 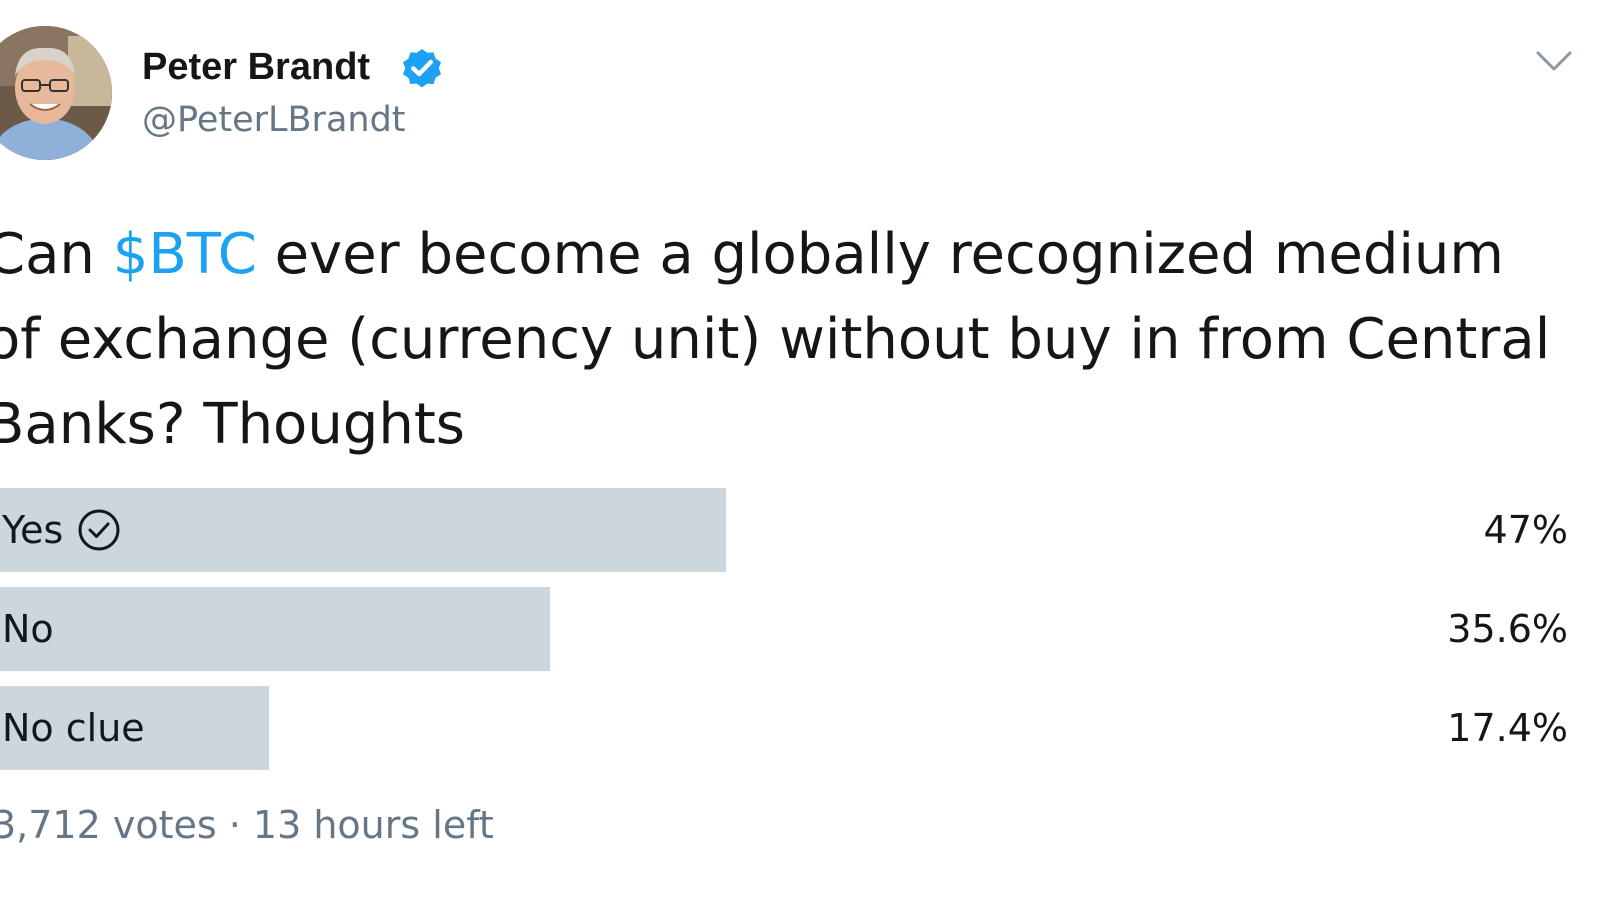 What do you see at coordinates (800, 629) in the screenshot?
I see `poll-option-no: No 35.6%` at bounding box center [800, 629].